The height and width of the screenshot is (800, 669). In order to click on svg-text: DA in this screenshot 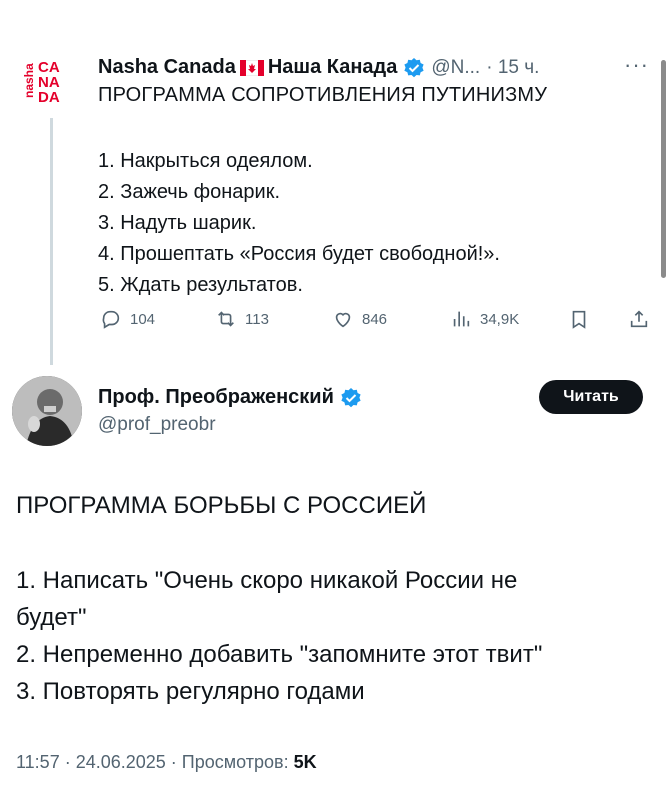, I will do `click(49, 97)`.